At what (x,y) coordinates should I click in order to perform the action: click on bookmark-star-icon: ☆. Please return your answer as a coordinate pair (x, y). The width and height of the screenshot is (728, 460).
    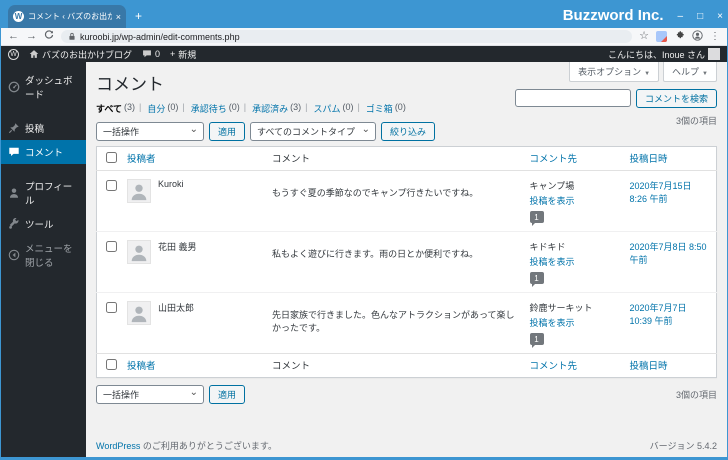
    Looking at the image, I should click on (644, 36).